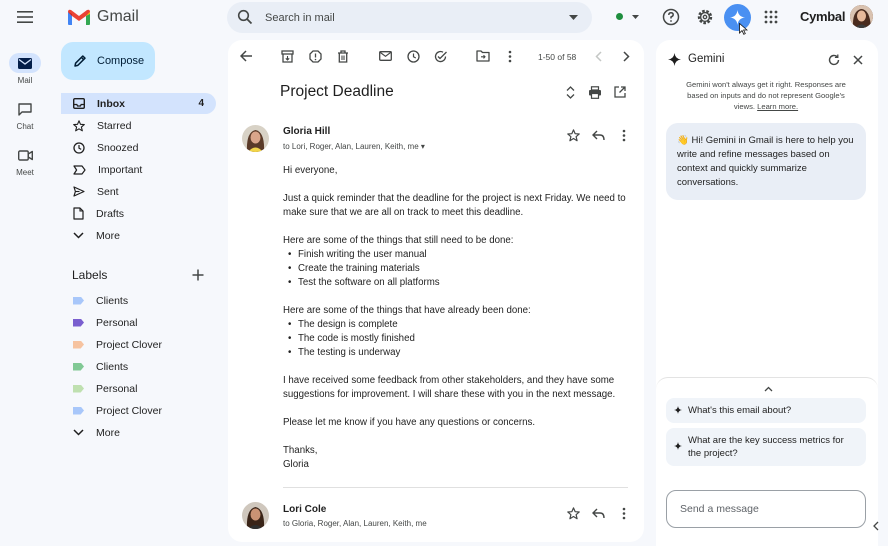 The height and width of the screenshot is (546, 888). What do you see at coordinates (300, 18) in the screenshot?
I see `search-input: Search in mail` at bounding box center [300, 18].